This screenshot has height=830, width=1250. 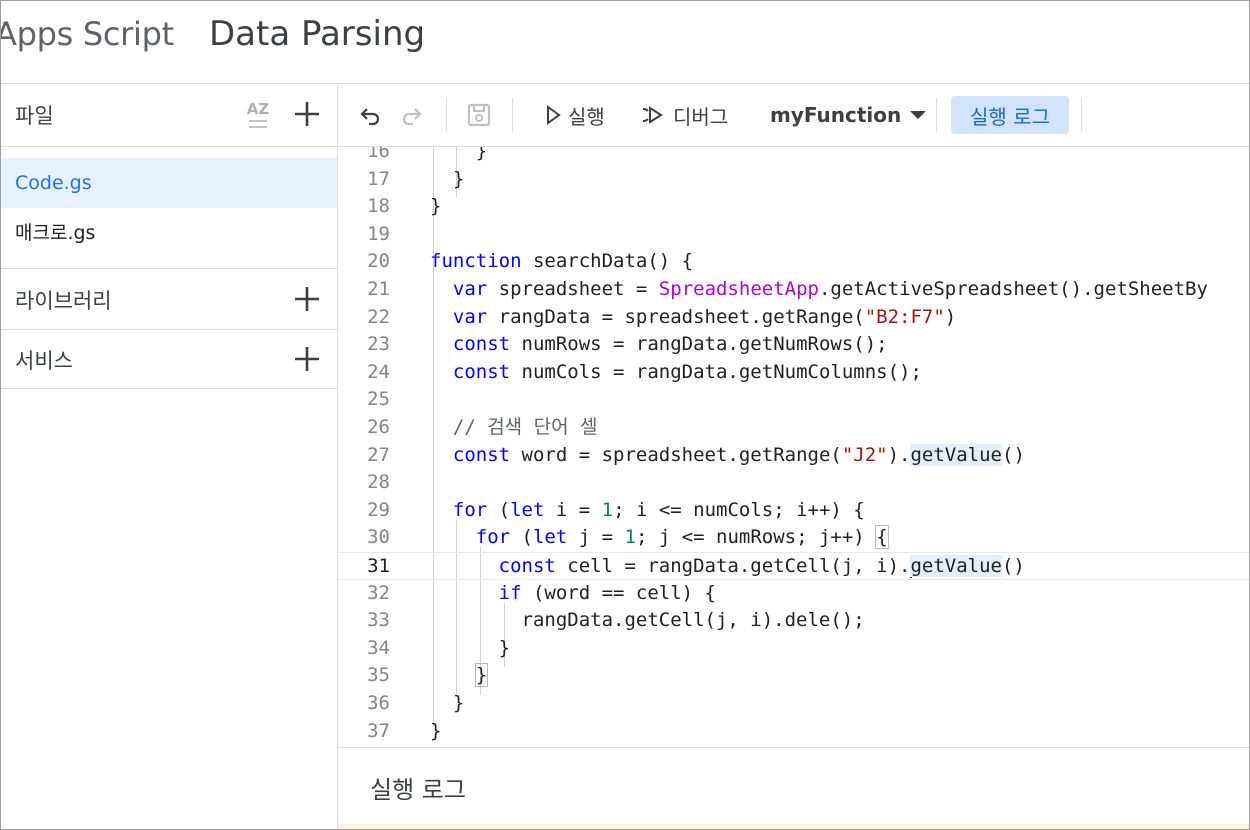 I want to click on code-text: function searchData() {, so click(x=562, y=261).